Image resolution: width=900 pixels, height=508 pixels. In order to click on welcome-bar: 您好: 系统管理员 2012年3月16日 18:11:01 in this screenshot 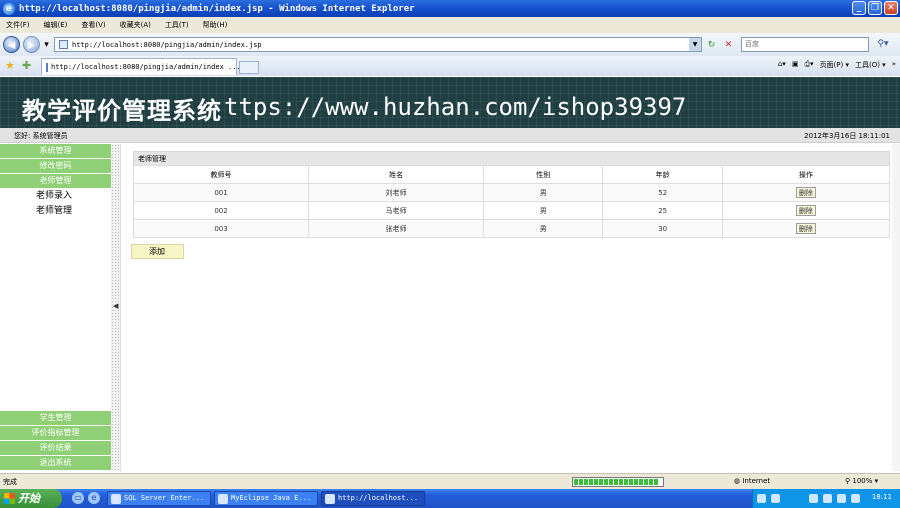, I will do `click(450, 135)`.